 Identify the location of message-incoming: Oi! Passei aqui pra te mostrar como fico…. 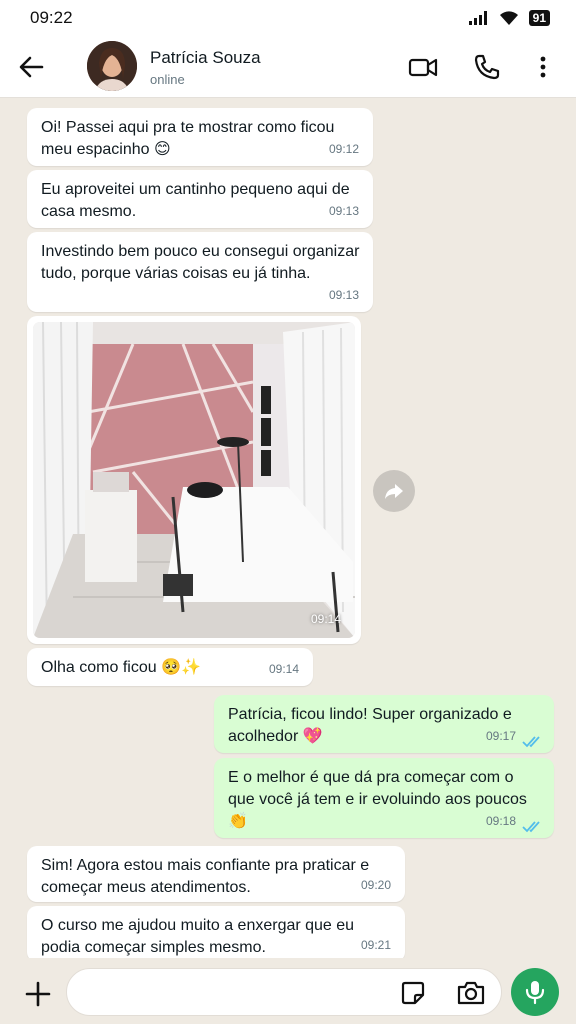
(200, 137).